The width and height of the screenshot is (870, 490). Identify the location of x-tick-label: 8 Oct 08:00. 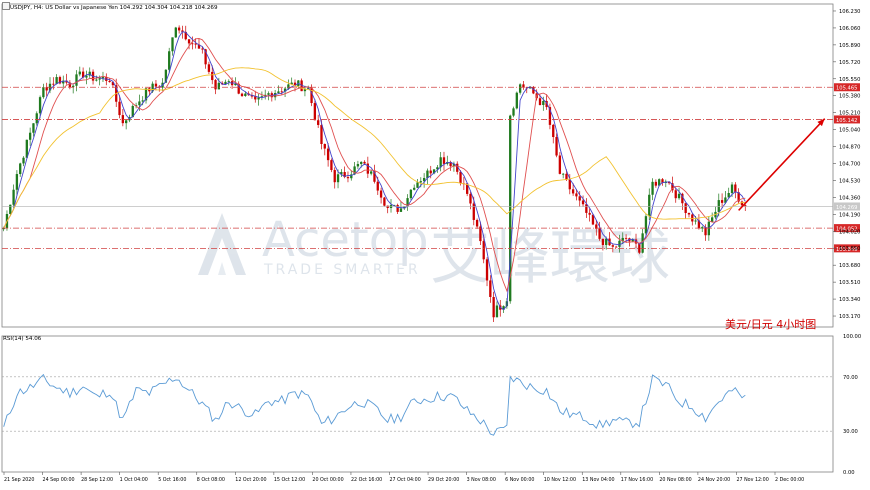
(211, 480).